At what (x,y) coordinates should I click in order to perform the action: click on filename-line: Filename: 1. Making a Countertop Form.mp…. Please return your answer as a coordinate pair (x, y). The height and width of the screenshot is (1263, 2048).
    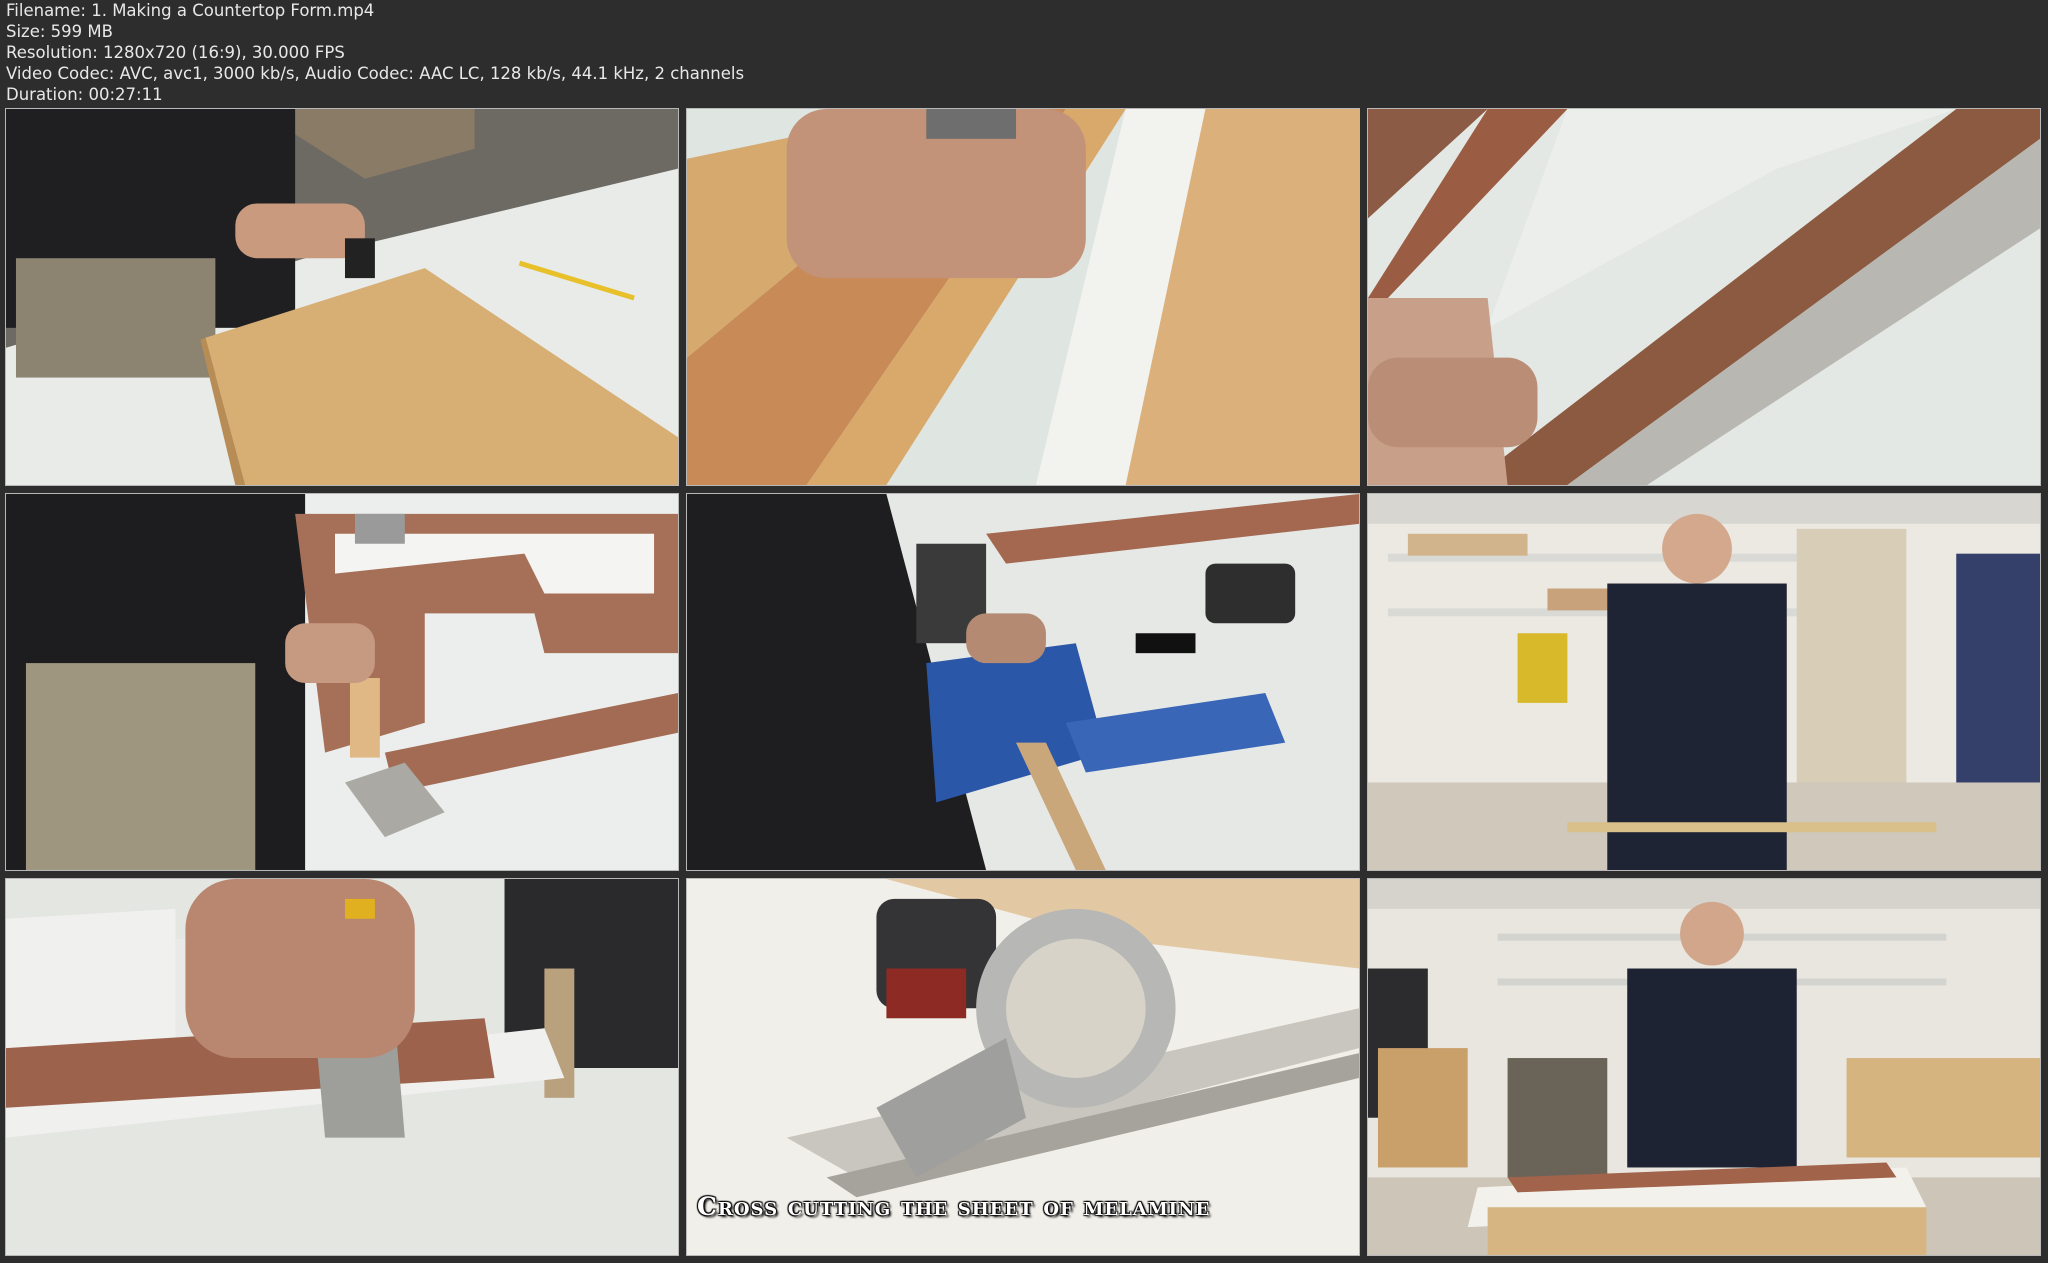
    Looking at the image, I should click on (190, 10).